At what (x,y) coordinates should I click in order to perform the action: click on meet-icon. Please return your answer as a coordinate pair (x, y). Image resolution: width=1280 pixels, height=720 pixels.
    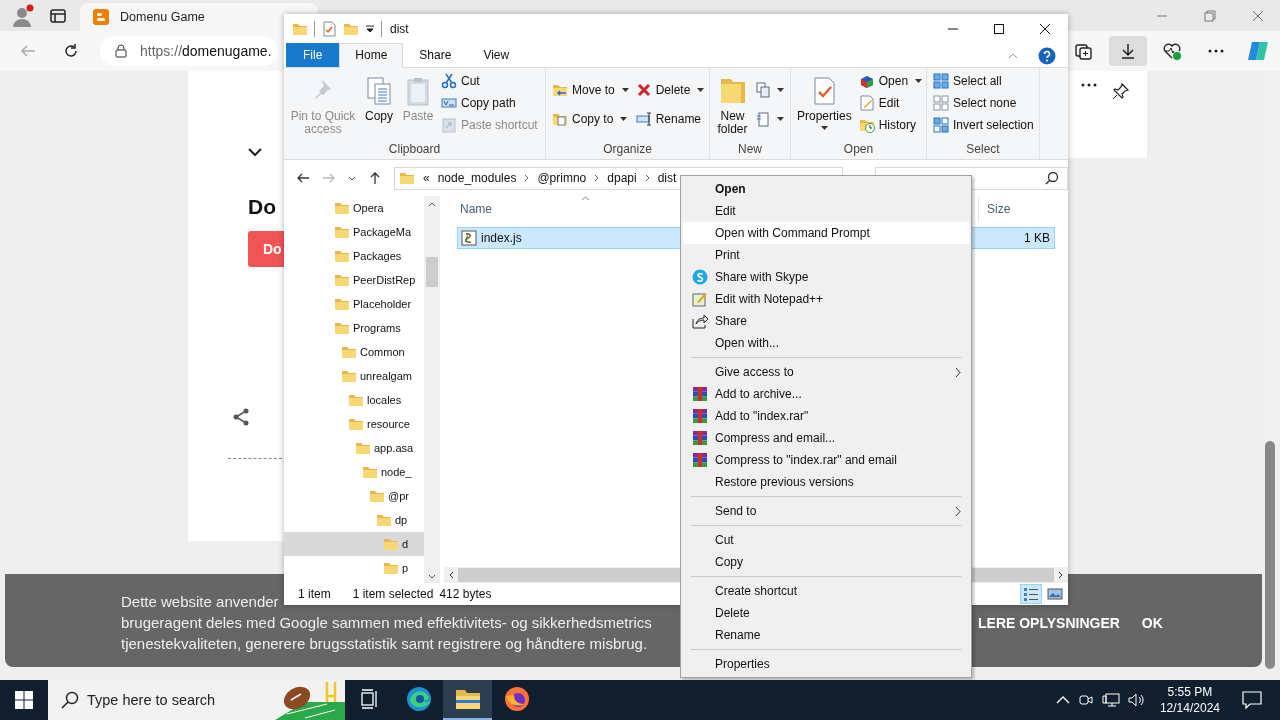
    Looking at the image, I should click on (1085, 700).